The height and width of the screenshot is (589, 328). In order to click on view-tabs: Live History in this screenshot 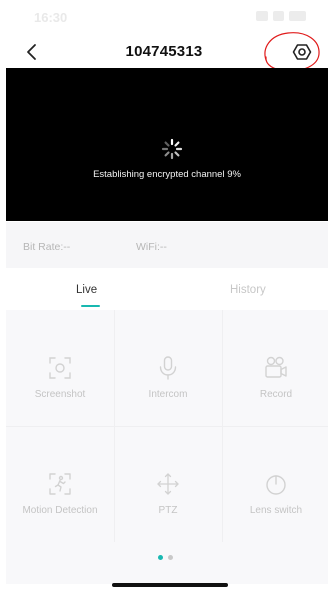, I will do `click(167, 289)`.